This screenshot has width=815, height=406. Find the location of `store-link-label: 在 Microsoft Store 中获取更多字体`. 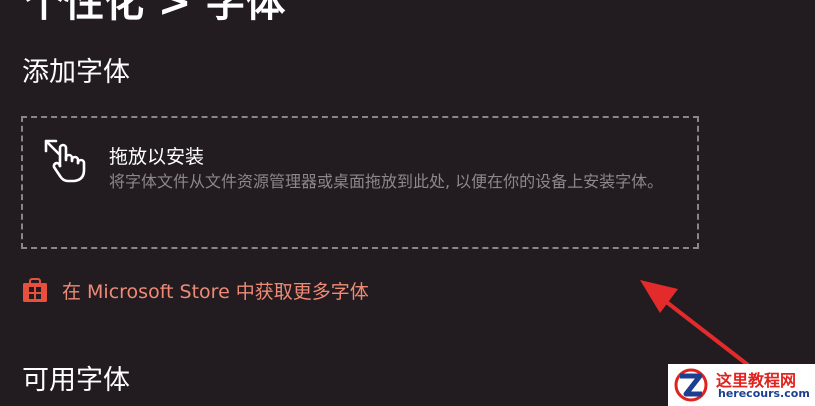

store-link-label: 在 Microsoft Store 中获取更多字体 is located at coordinates (215, 290).